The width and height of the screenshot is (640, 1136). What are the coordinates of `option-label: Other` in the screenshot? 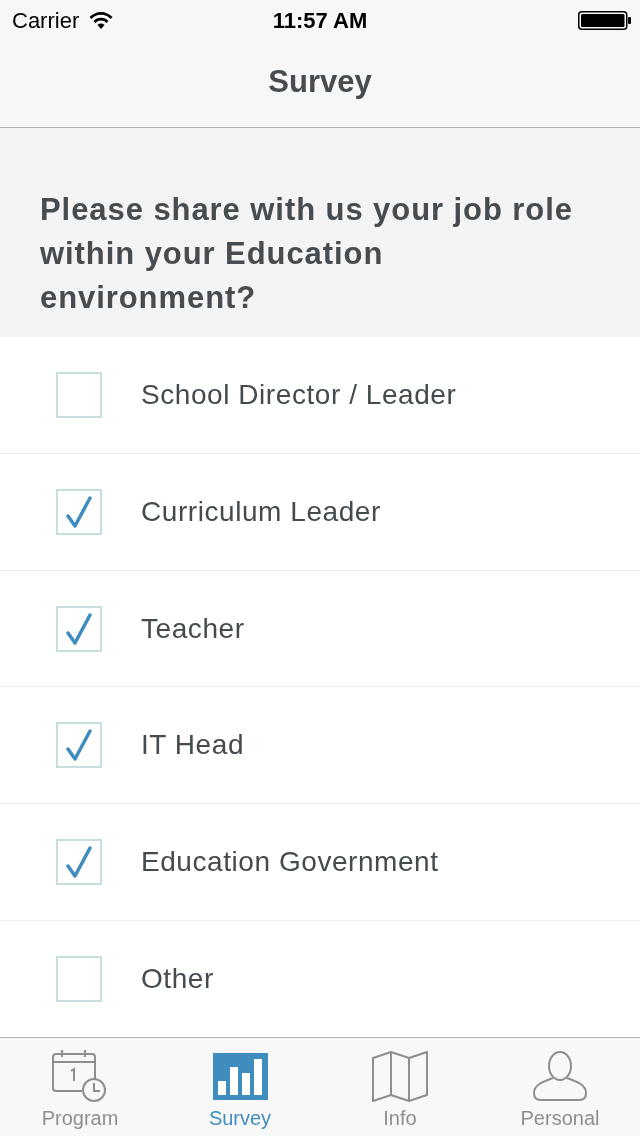 It's located at (177, 979).